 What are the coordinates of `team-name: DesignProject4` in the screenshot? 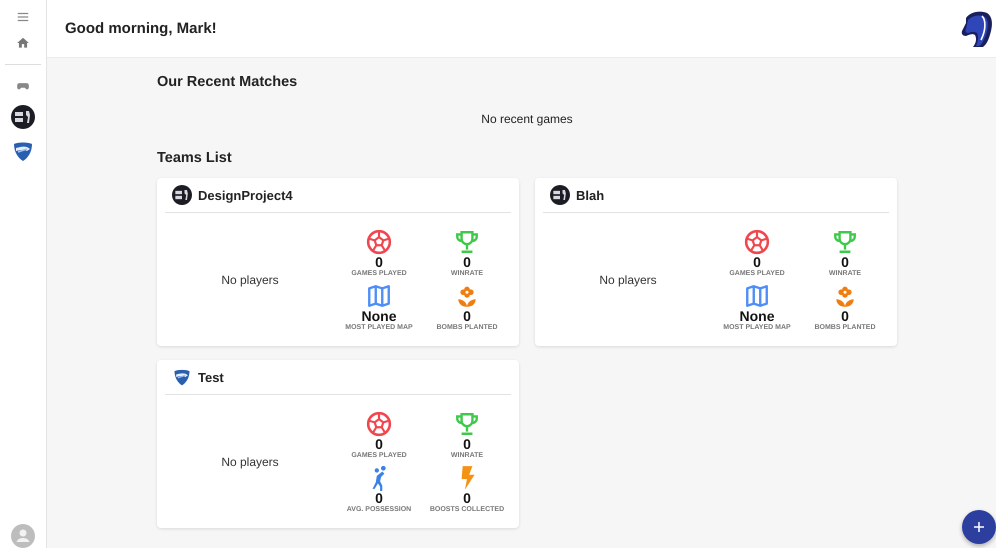 It's located at (245, 195).